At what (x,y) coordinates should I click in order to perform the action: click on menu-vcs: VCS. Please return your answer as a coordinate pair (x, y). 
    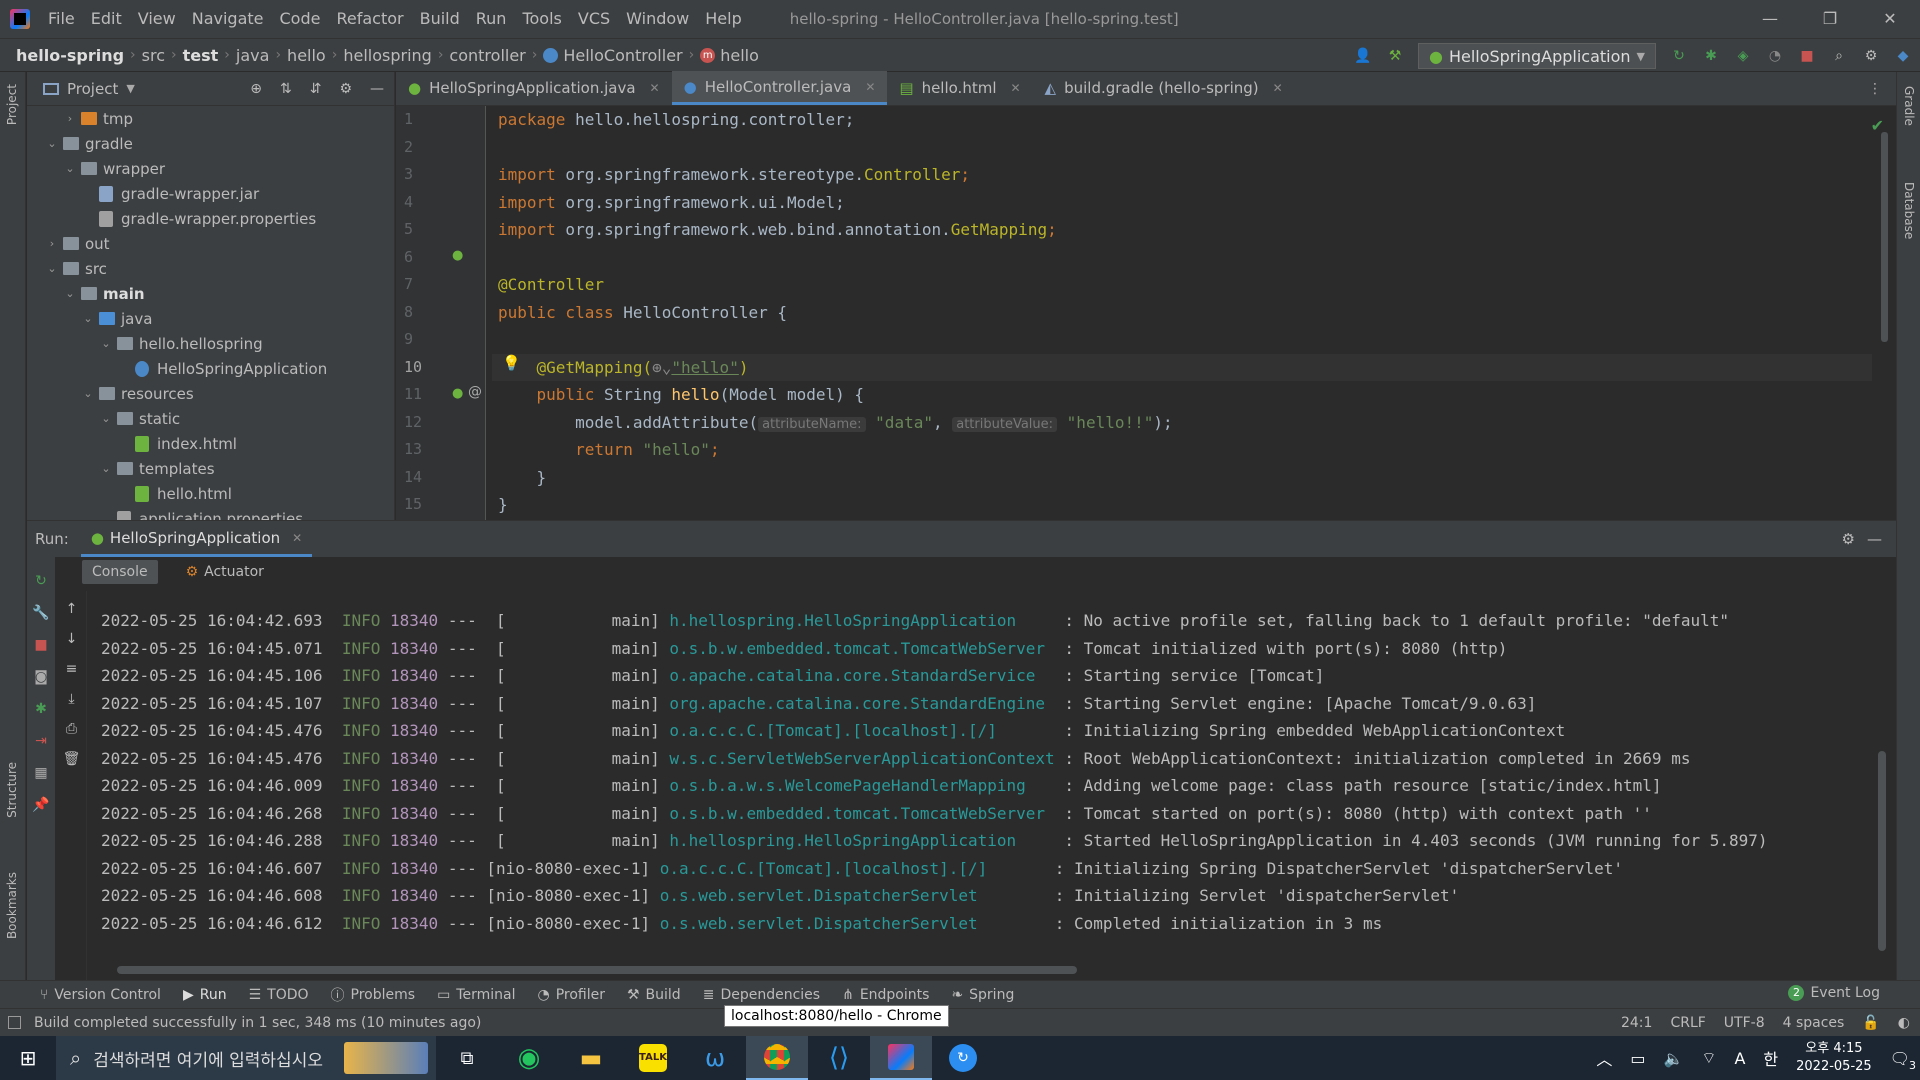
    Looking at the image, I should click on (594, 19).